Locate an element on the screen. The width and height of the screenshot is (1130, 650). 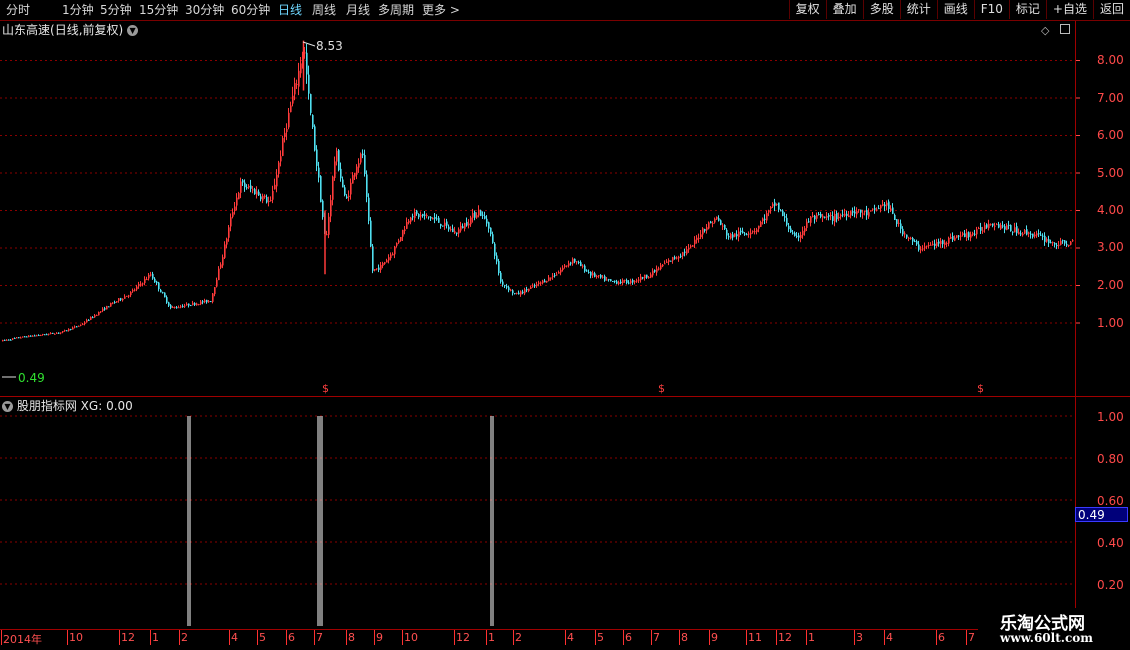
y-tick-label: 5.00 is located at coordinates (1110, 173).